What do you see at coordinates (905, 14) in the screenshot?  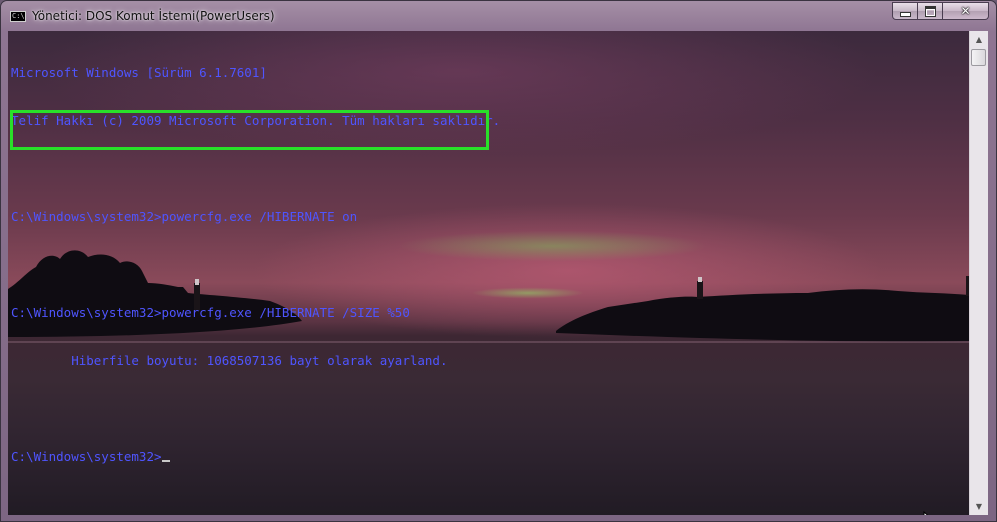 I see `minimize-icon` at bounding box center [905, 14].